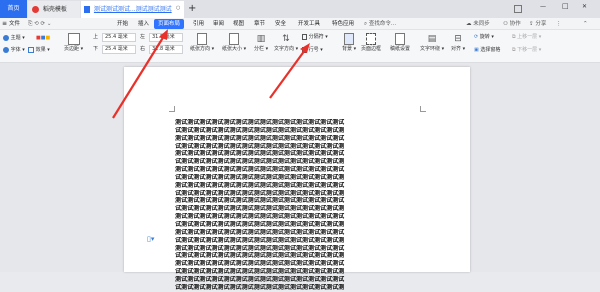 The image size is (600, 292). Describe the element at coordinates (211, 74) in the screenshot. I see `annotation-arrows` at that location.